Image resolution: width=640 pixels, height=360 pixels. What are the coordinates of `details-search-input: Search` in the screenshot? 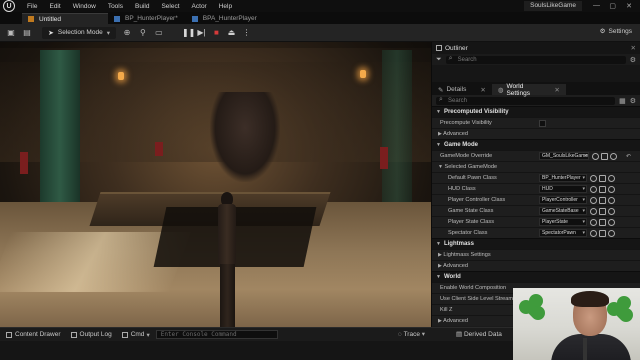 It's located at (526, 100).